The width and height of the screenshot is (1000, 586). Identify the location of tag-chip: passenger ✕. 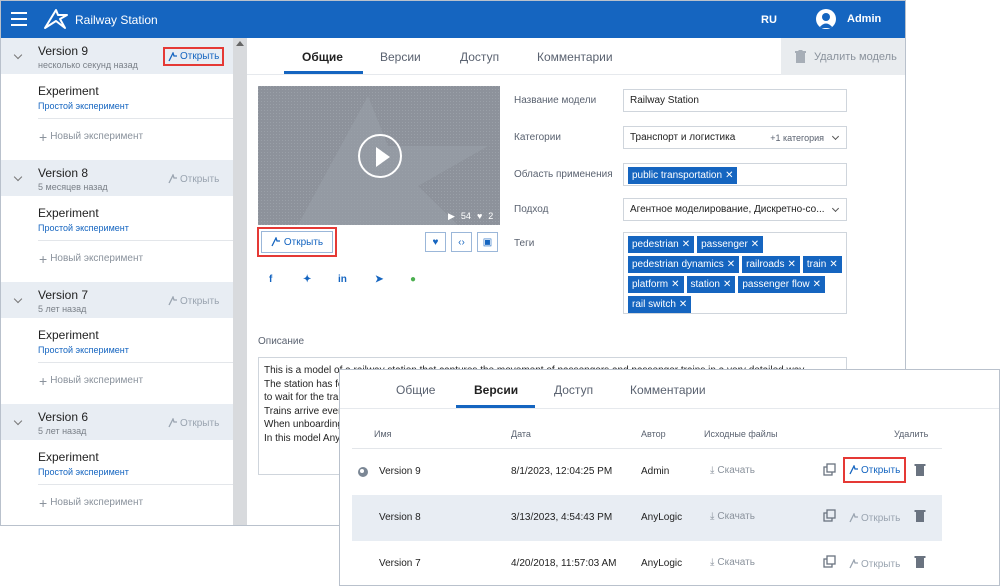
(730, 244).